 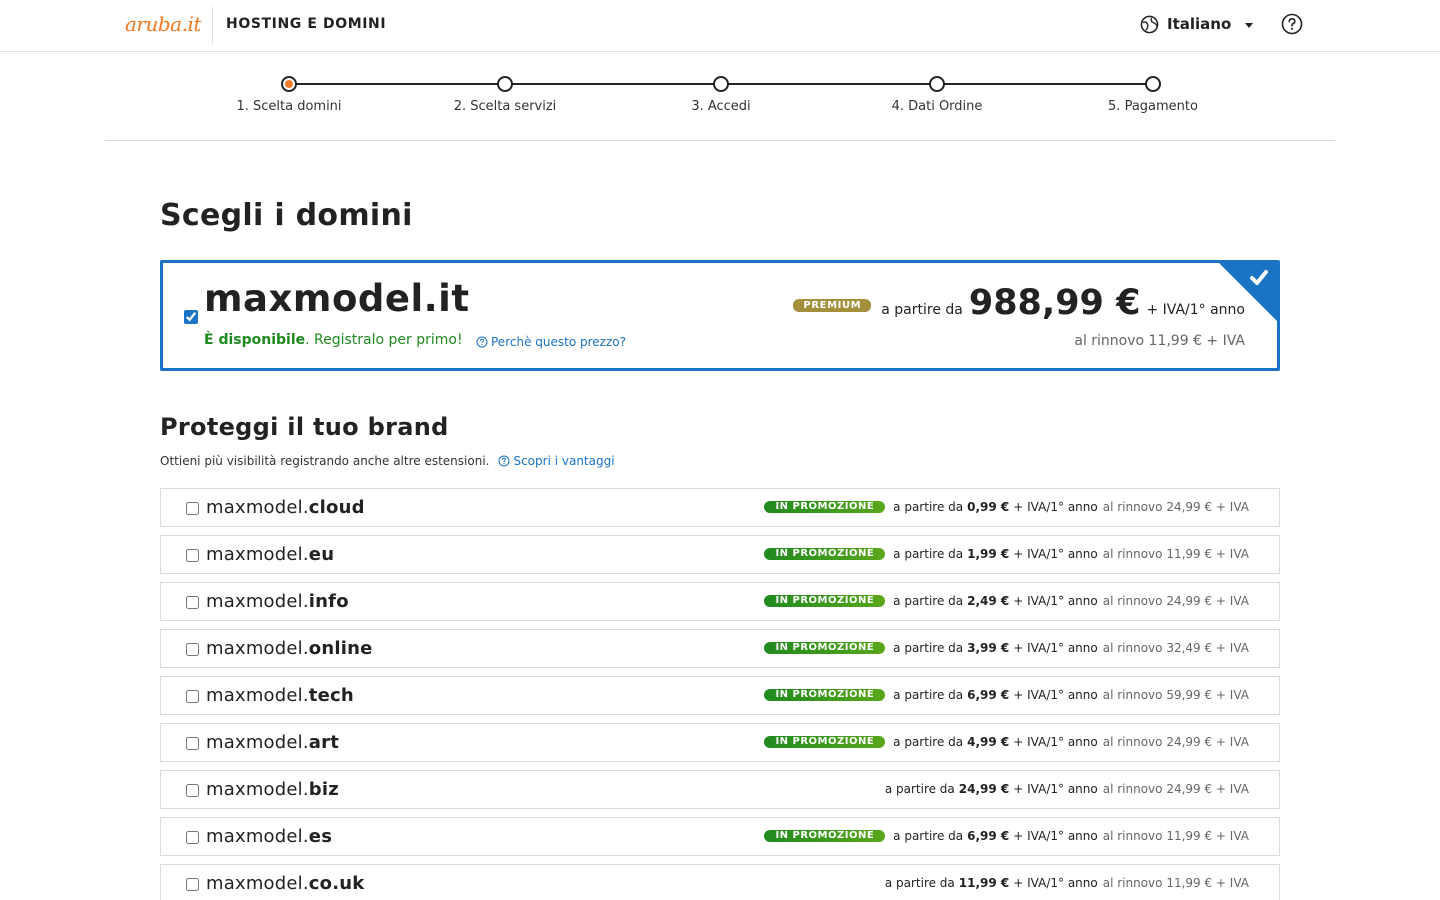 I want to click on domain-extension: co.uk, so click(x=336, y=883).